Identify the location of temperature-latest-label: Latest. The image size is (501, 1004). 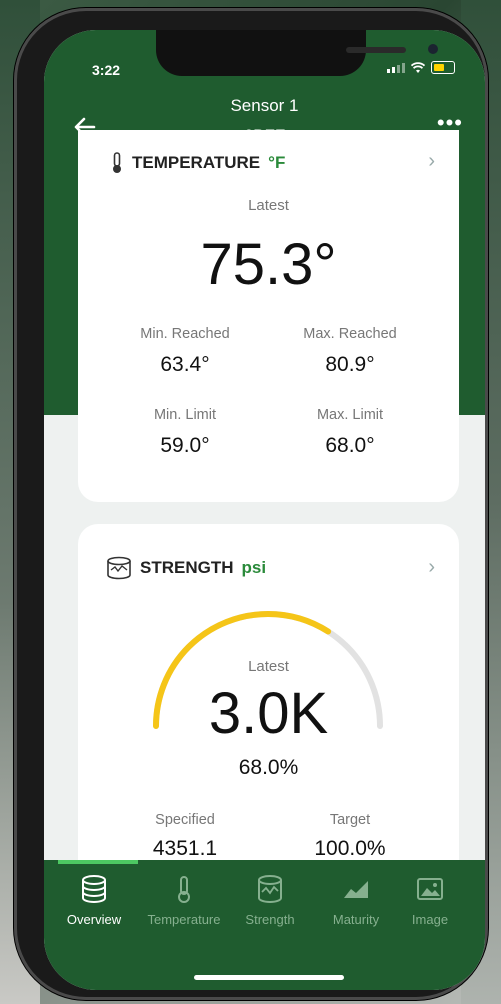
(268, 205).